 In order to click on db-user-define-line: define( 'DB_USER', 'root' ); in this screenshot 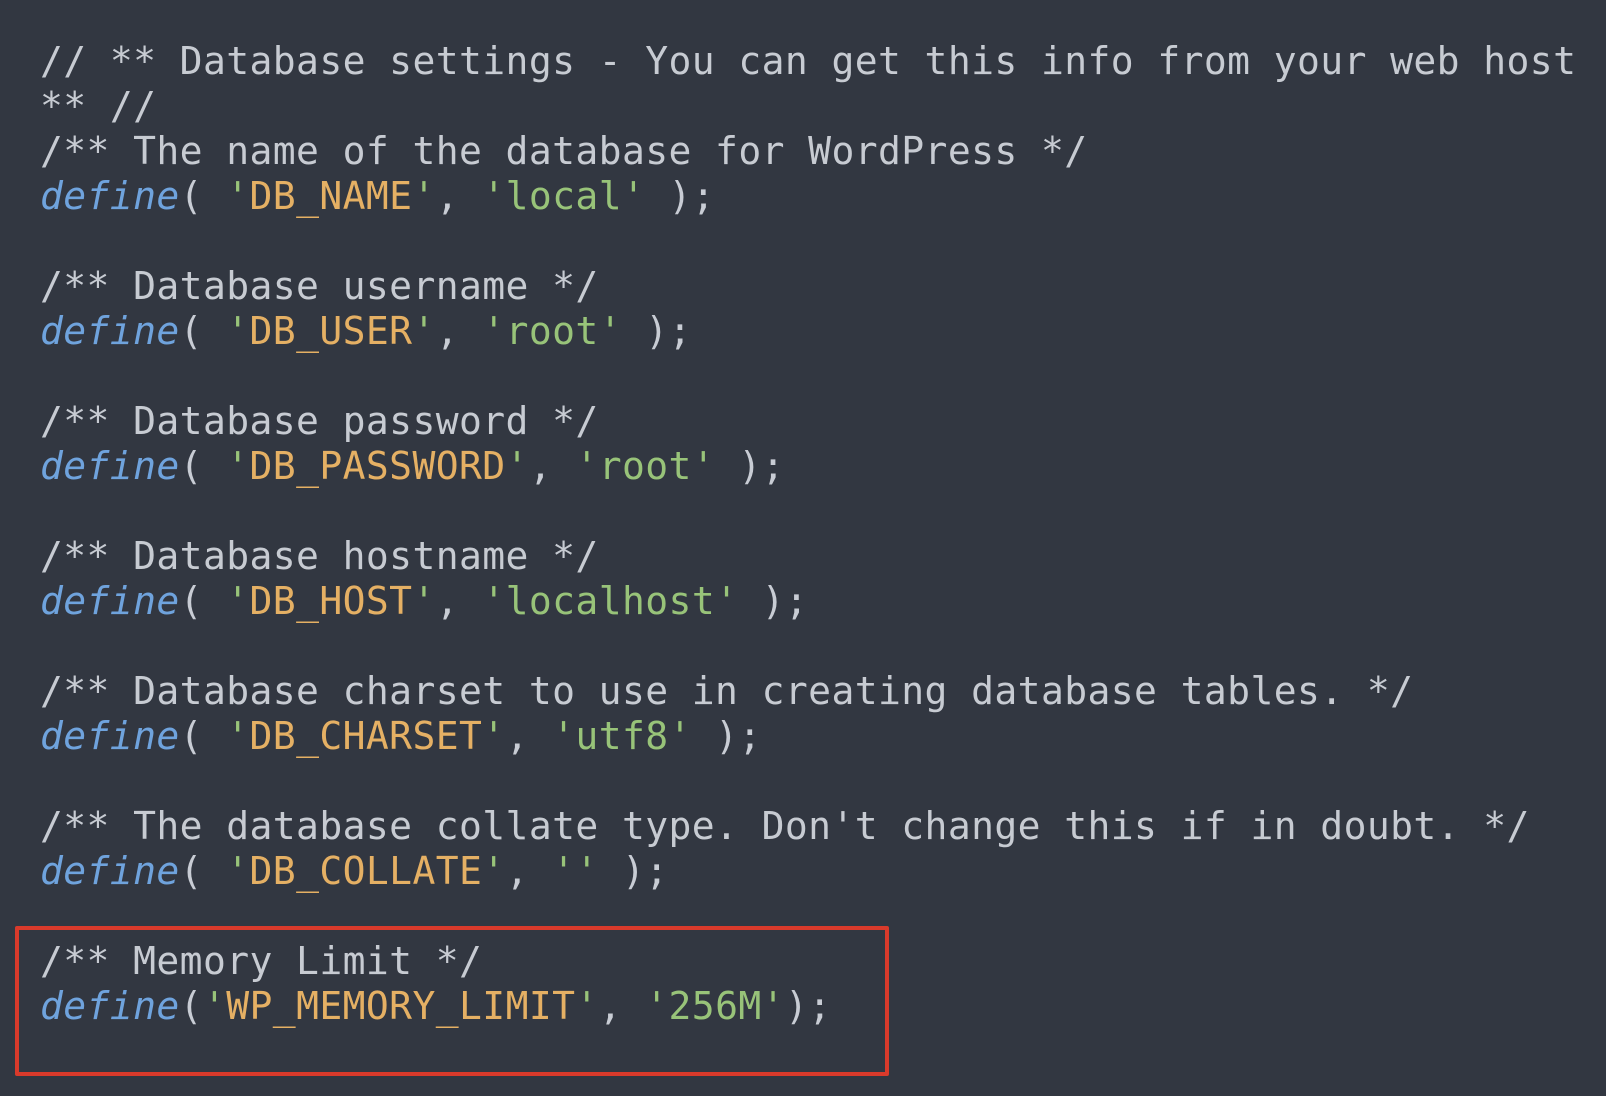, I will do `click(366, 331)`.